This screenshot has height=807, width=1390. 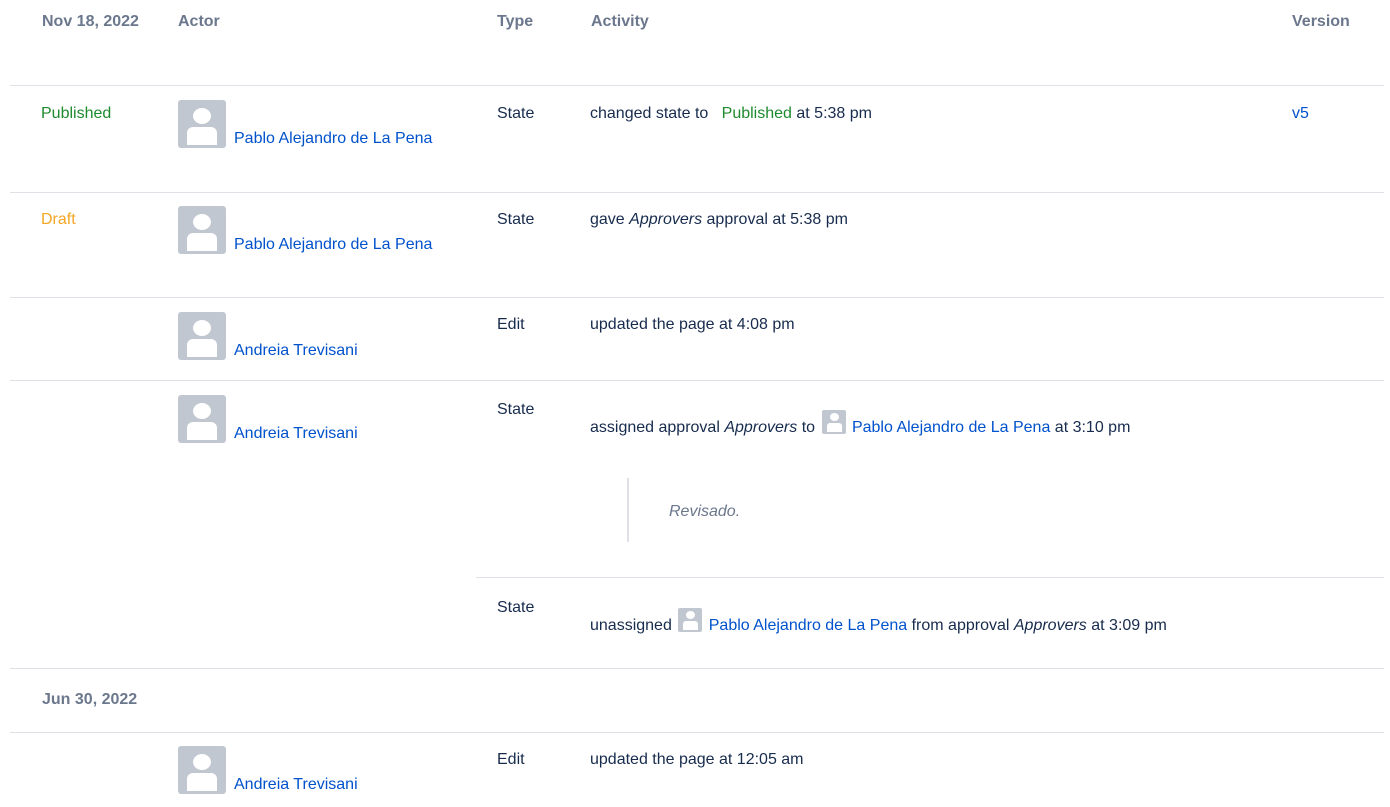 I want to click on activity-state-published: Published, so click(x=756, y=113).